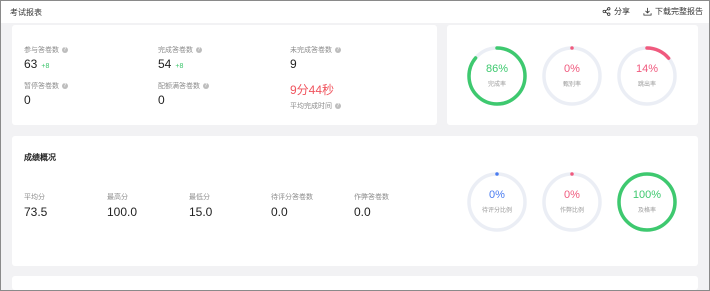 Image resolution: width=710 pixels, height=291 pixels. I want to click on interrupted-value: 0, so click(27, 100).